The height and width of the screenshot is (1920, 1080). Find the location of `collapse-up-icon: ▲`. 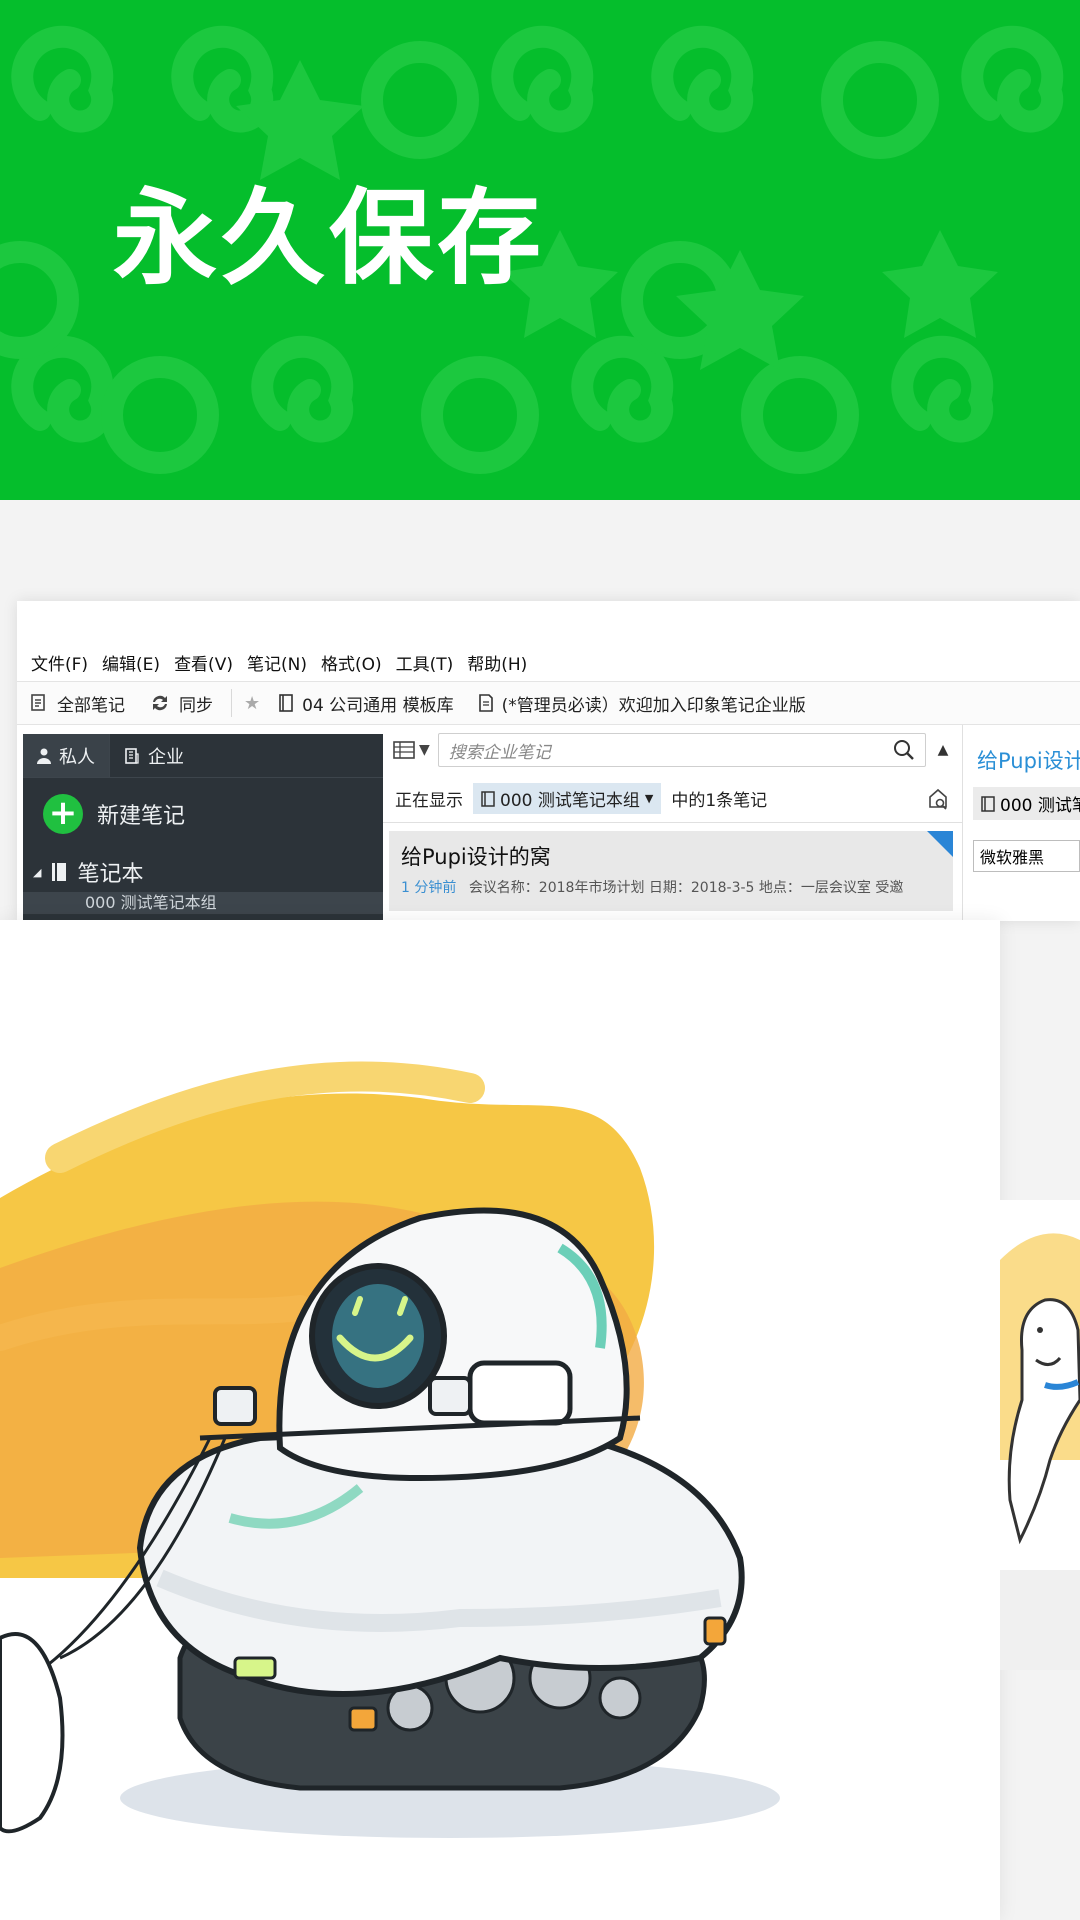

collapse-up-icon: ▲ is located at coordinates (943, 750).